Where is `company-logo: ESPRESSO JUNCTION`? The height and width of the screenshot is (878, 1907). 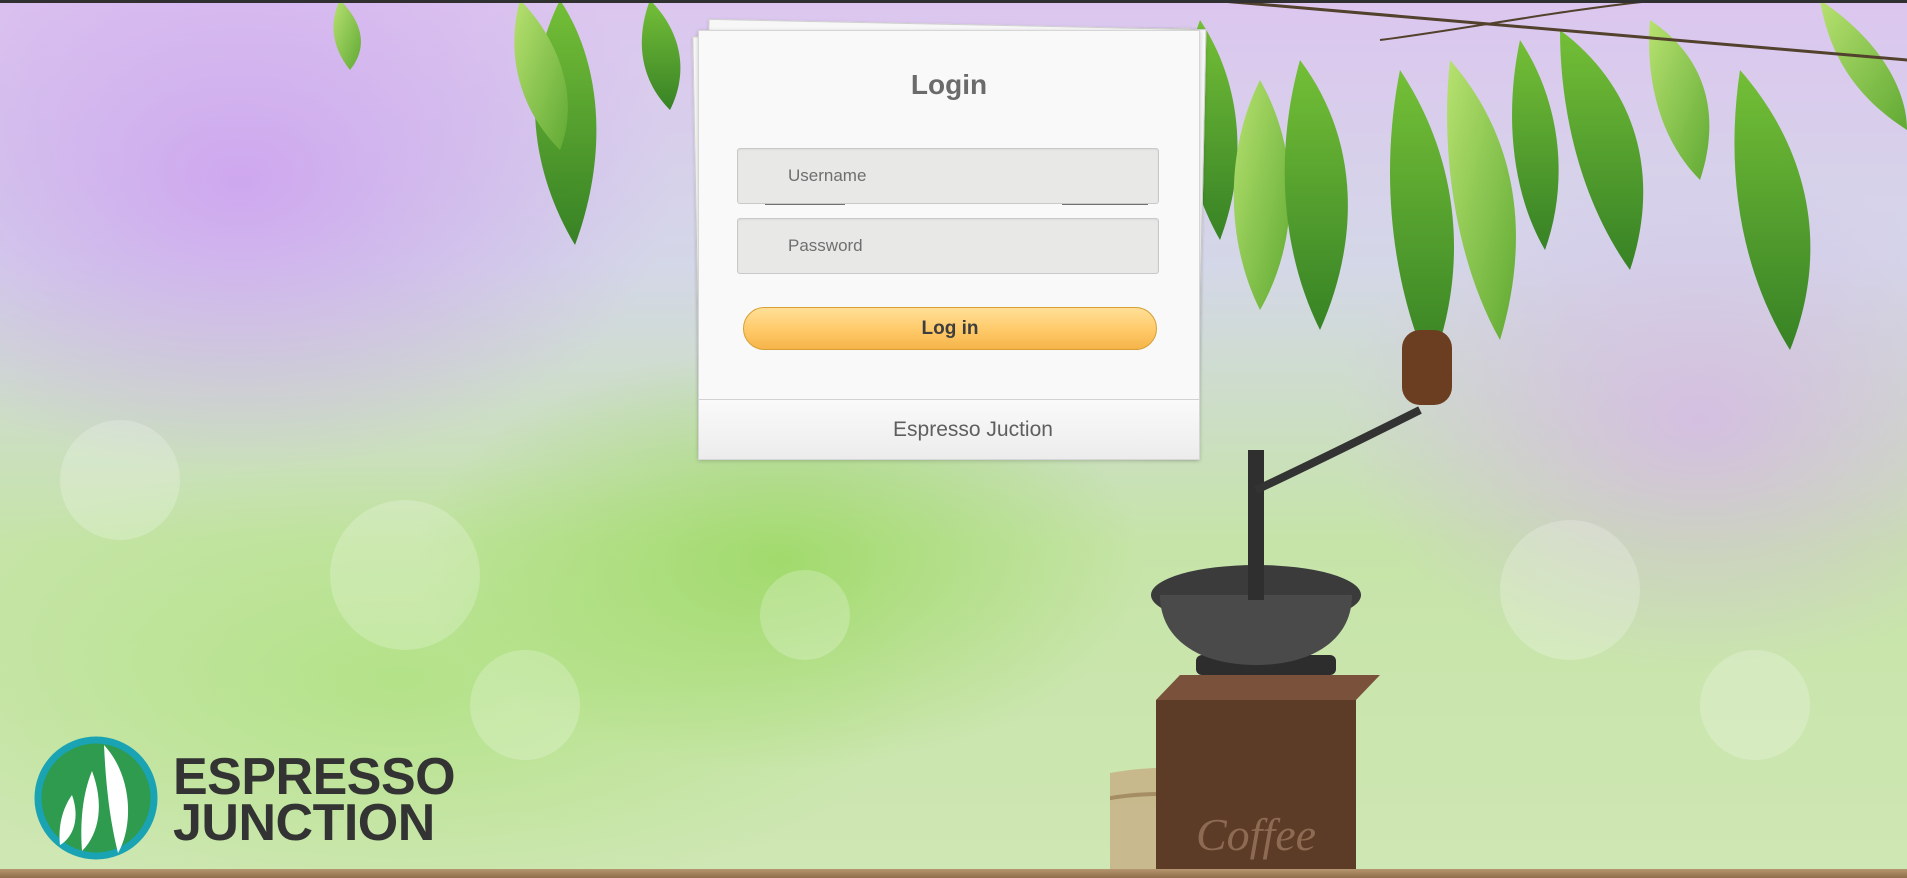
company-logo: ESPRESSO JUNCTION is located at coordinates (245, 798).